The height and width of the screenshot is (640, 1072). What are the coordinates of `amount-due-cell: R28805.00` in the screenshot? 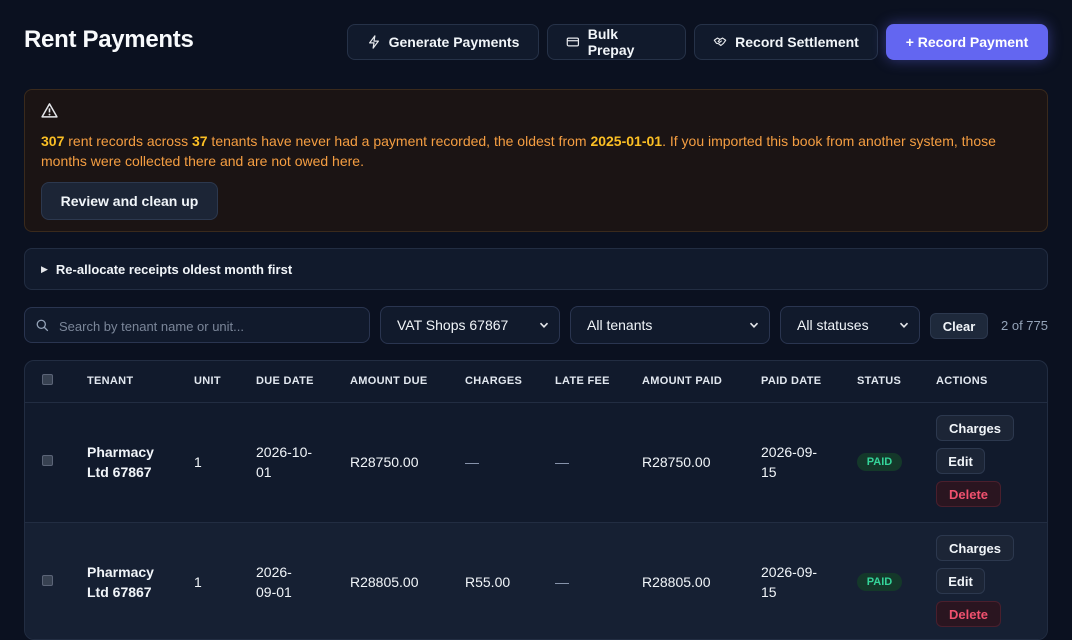 It's located at (384, 582).